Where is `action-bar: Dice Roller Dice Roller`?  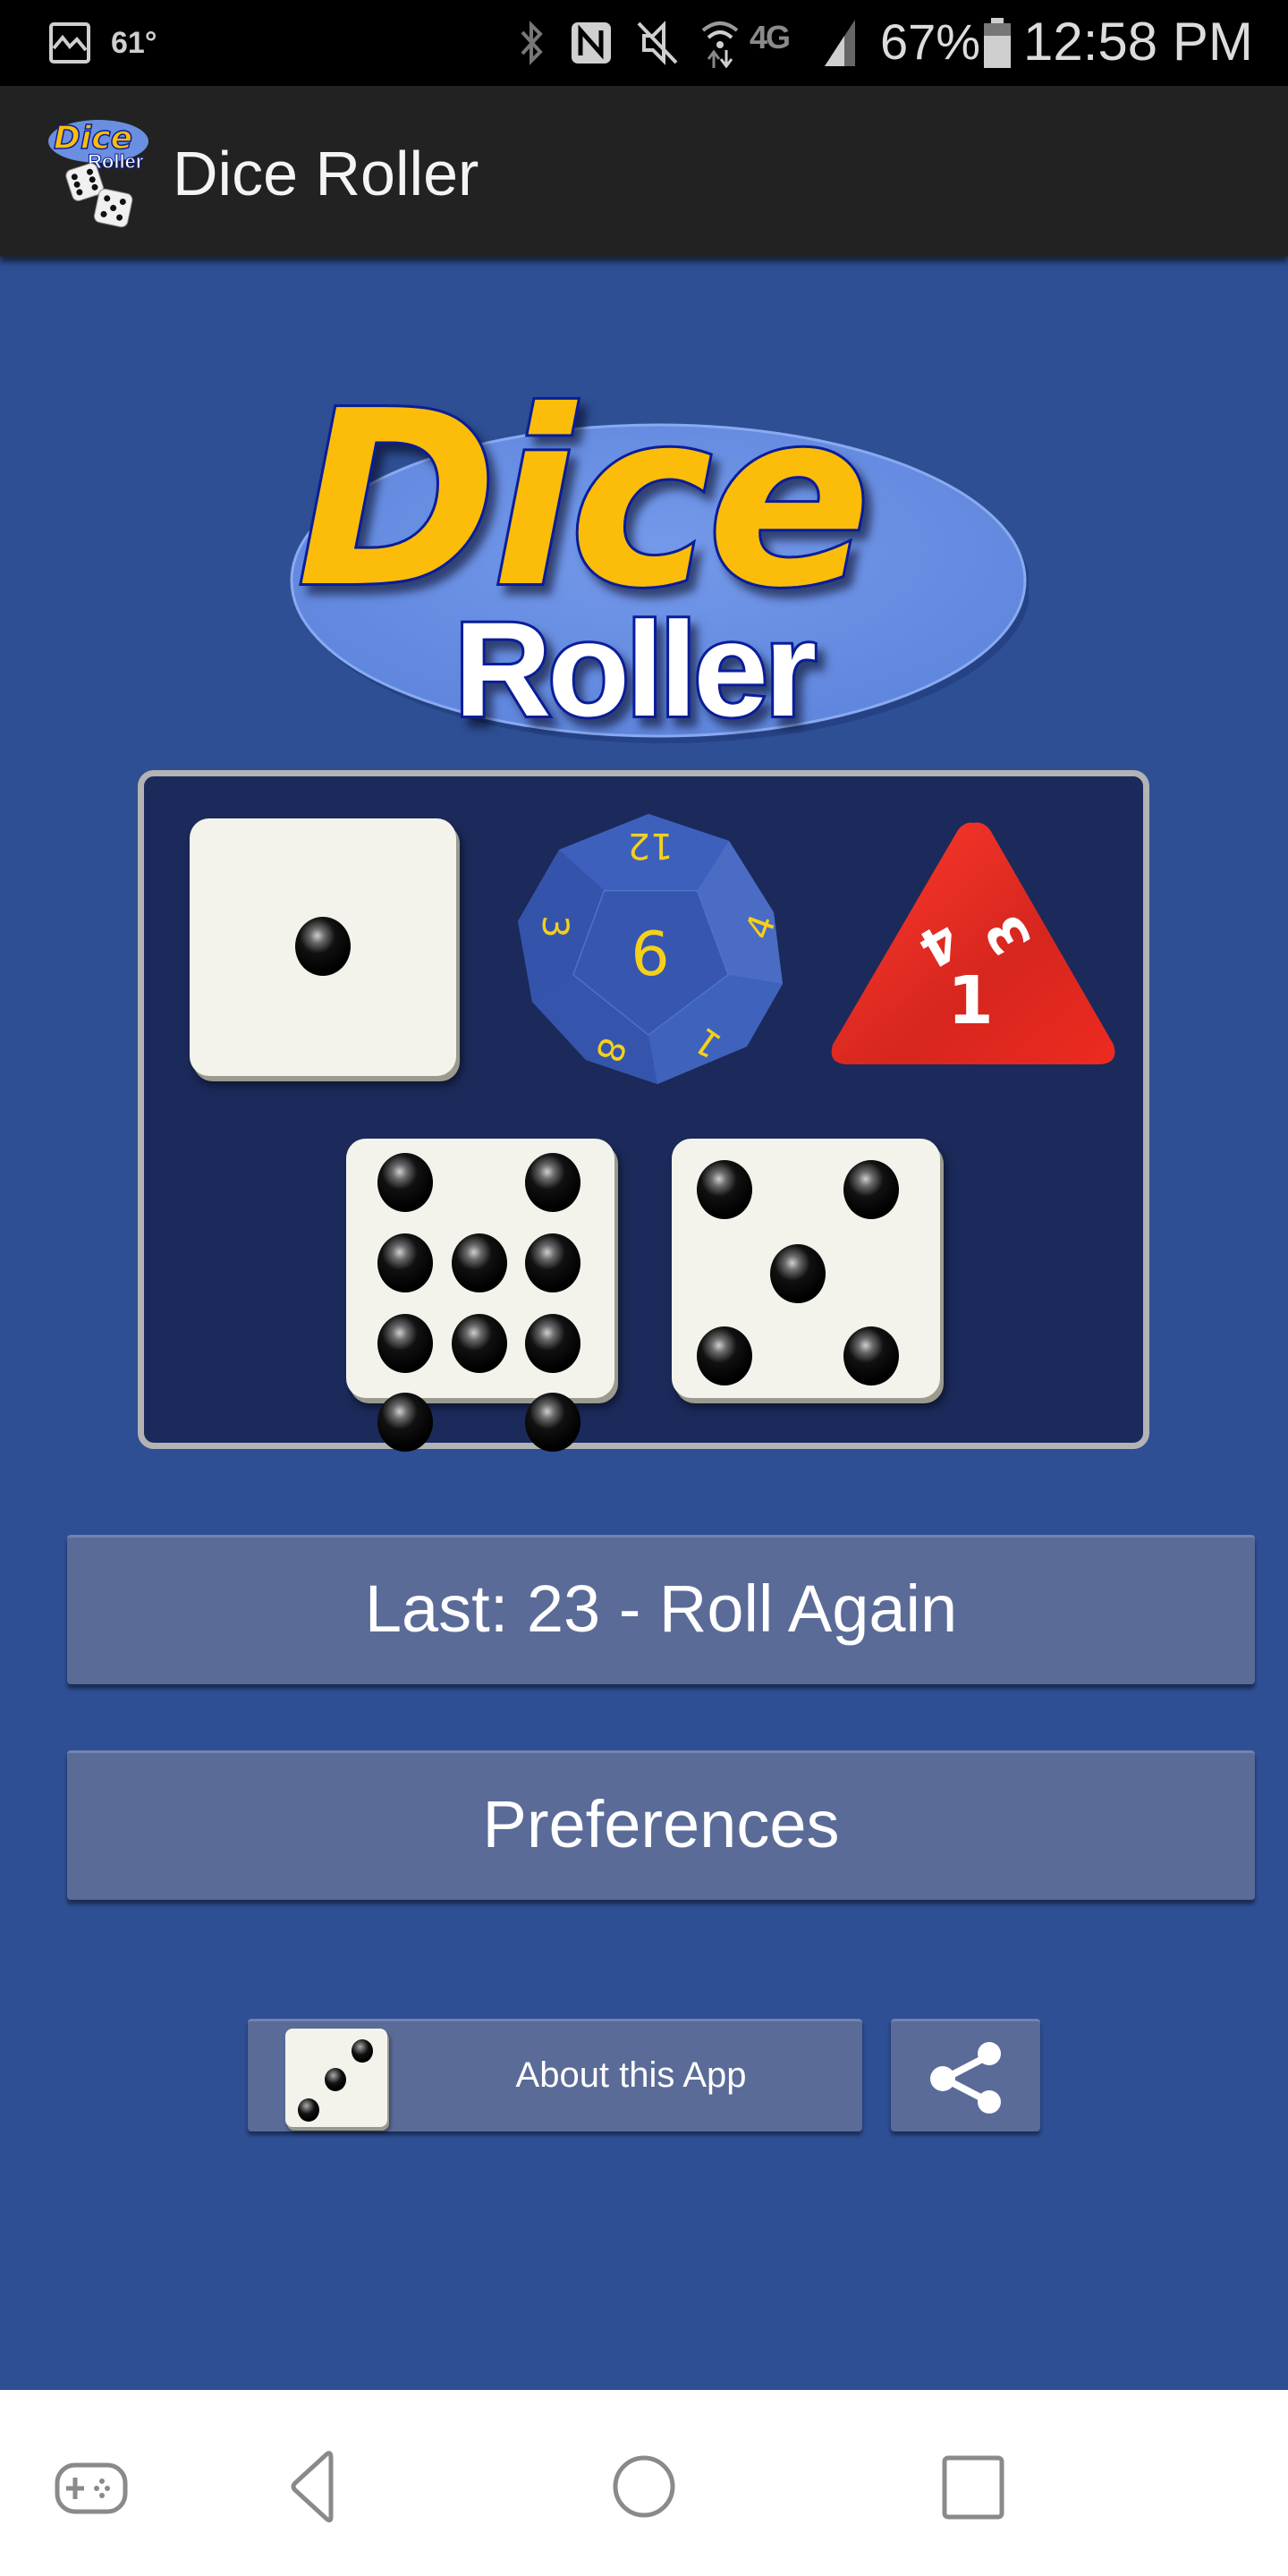 action-bar: Dice Roller Dice Roller is located at coordinates (644, 171).